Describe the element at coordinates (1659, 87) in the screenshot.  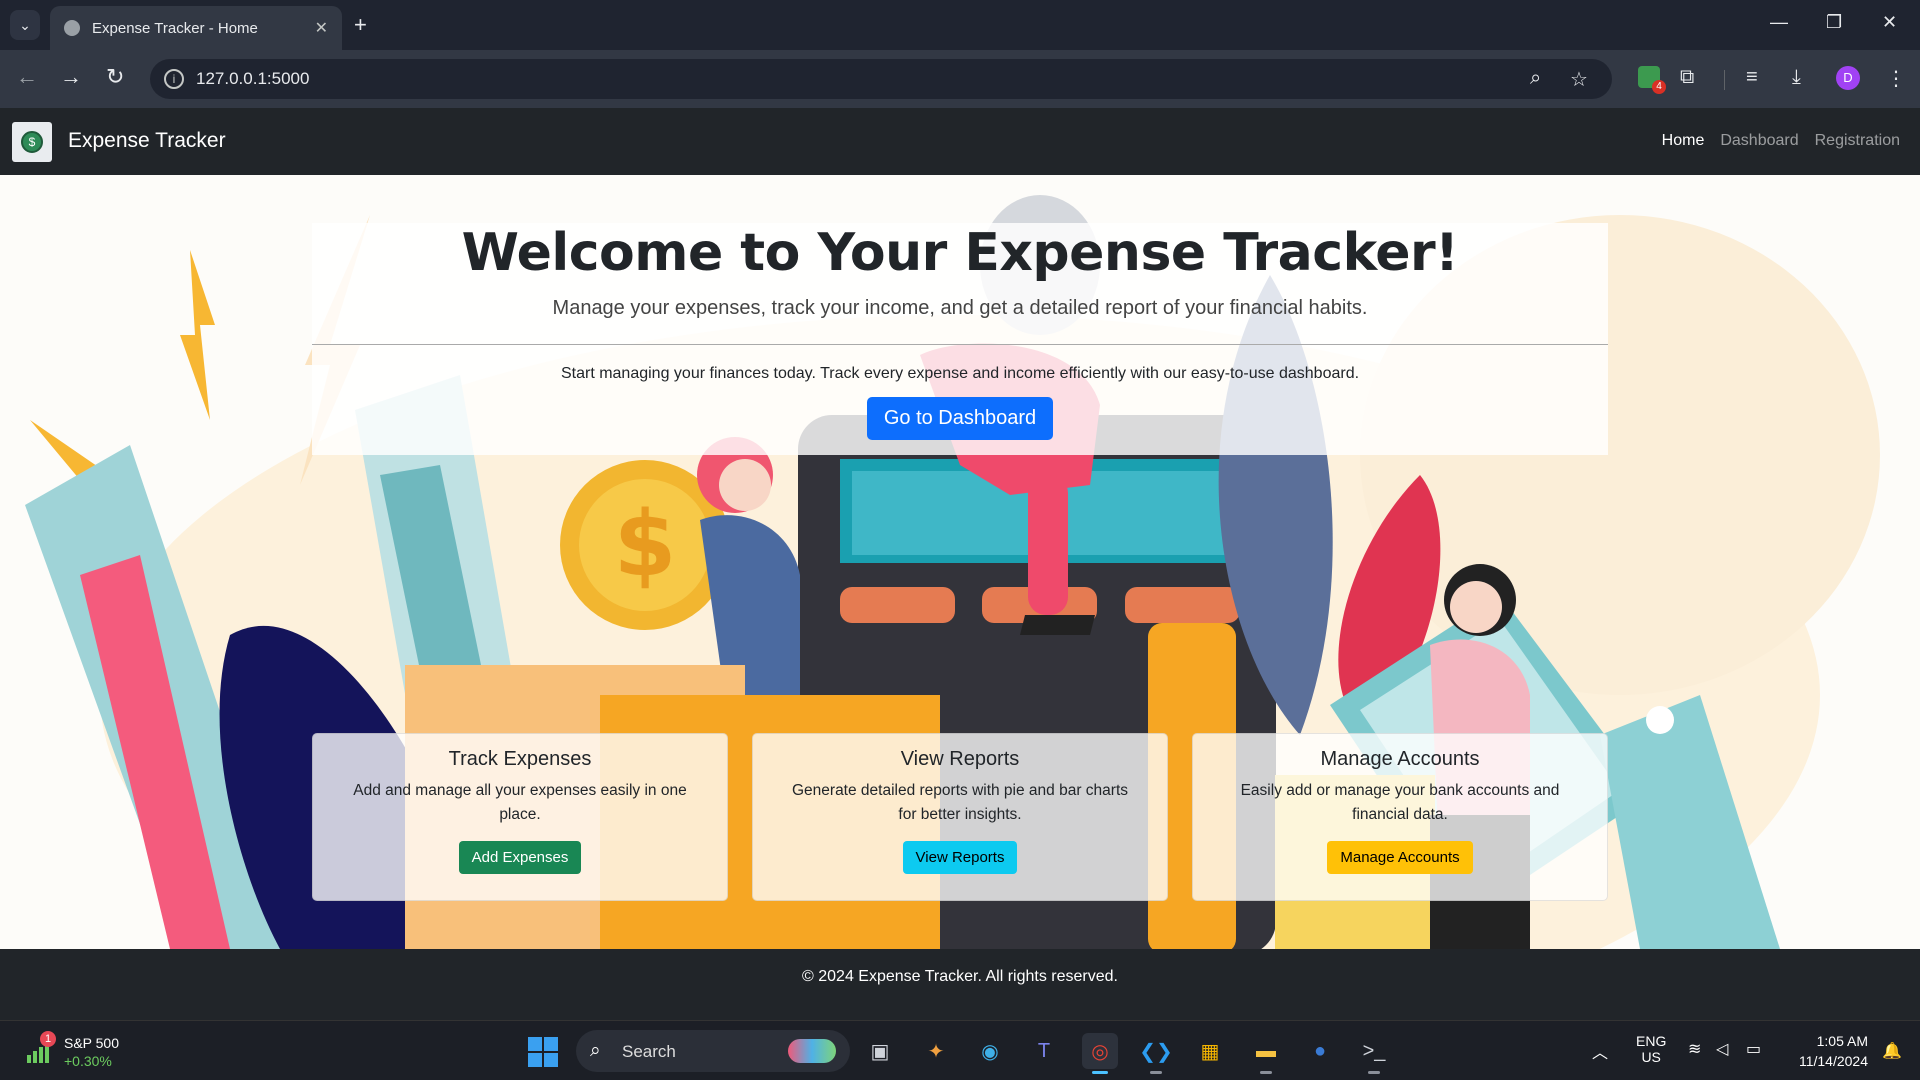
I see `extension-badge-count: 4` at that location.